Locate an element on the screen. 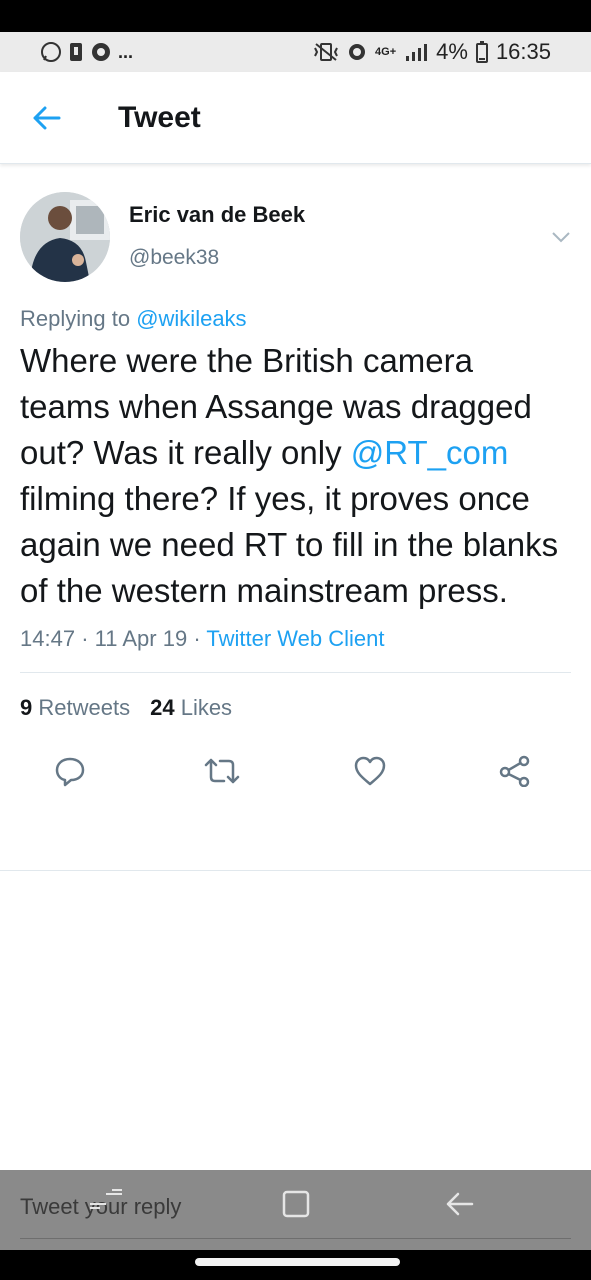 This screenshot has height=1280, width=591. tweet-options-button is located at coordinates (561, 239).